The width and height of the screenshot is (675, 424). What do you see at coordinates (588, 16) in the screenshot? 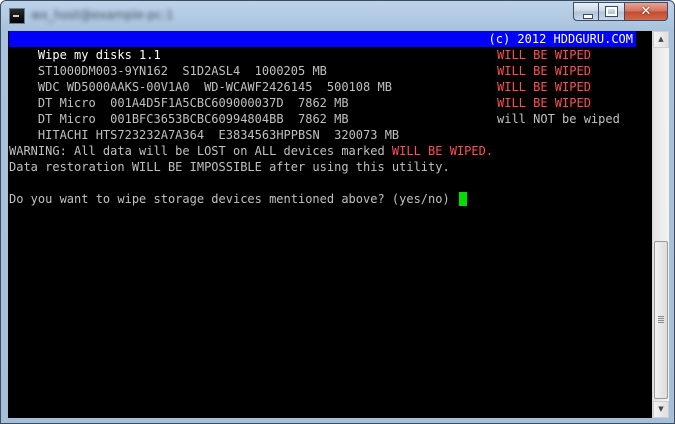
I see `minimize-icon` at bounding box center [588, 16].